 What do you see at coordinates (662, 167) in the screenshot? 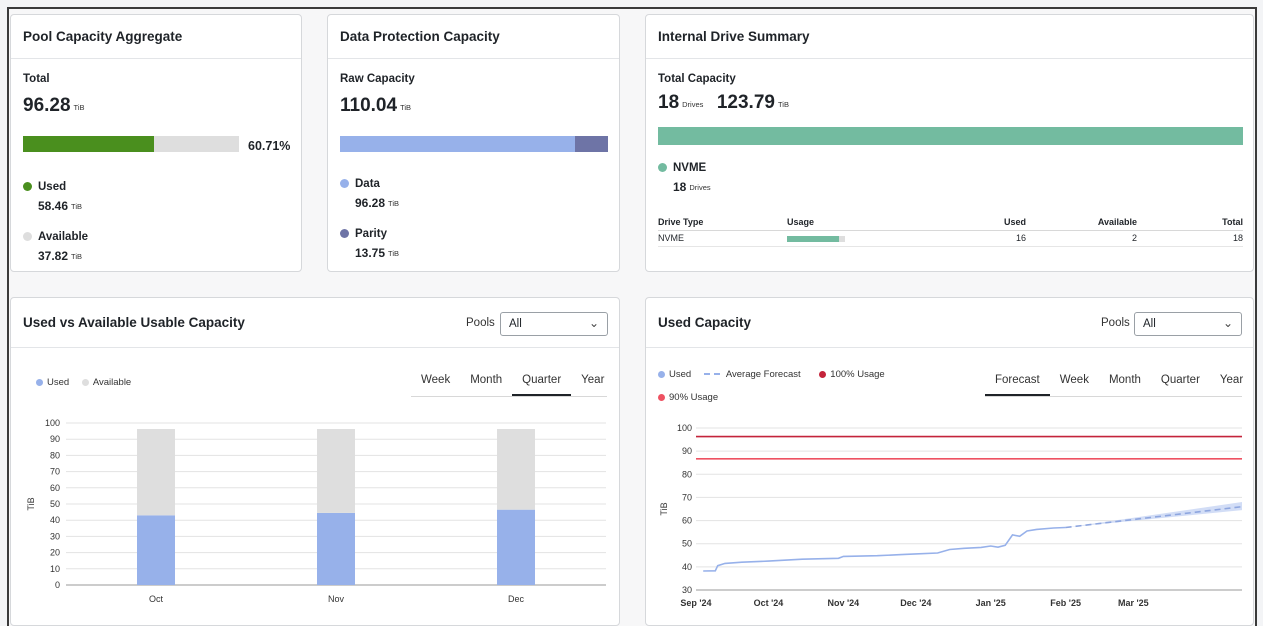
I see `nvme-dot-icon` at bounding box center [662, 167].